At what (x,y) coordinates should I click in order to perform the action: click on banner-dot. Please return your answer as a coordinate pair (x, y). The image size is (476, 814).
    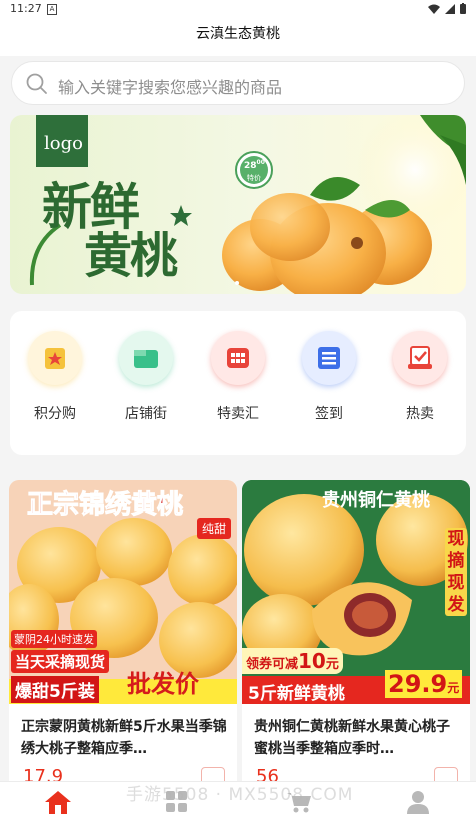
    Looking at the image, I should click on (237, 283).